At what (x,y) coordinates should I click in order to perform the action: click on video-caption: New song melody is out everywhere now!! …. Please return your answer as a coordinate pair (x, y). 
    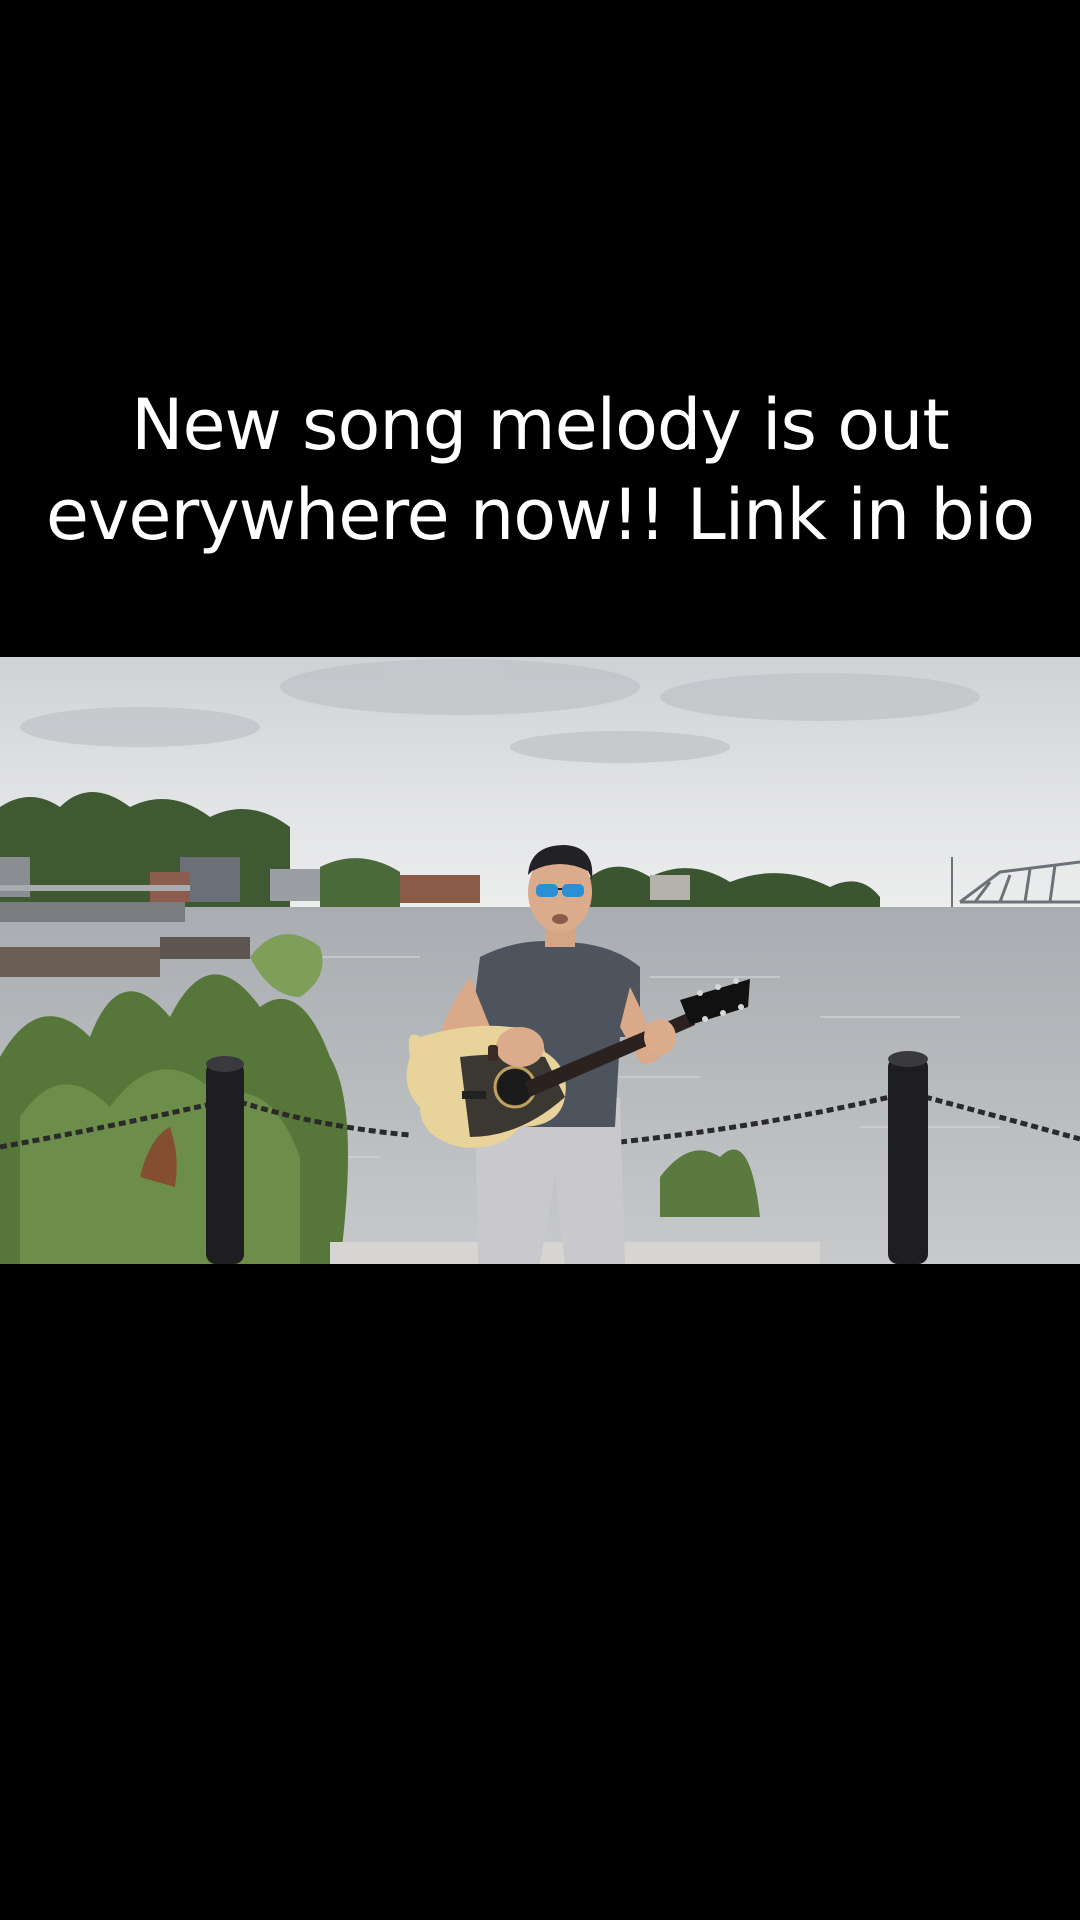
    Looking at the image, I should click on (540, 470).